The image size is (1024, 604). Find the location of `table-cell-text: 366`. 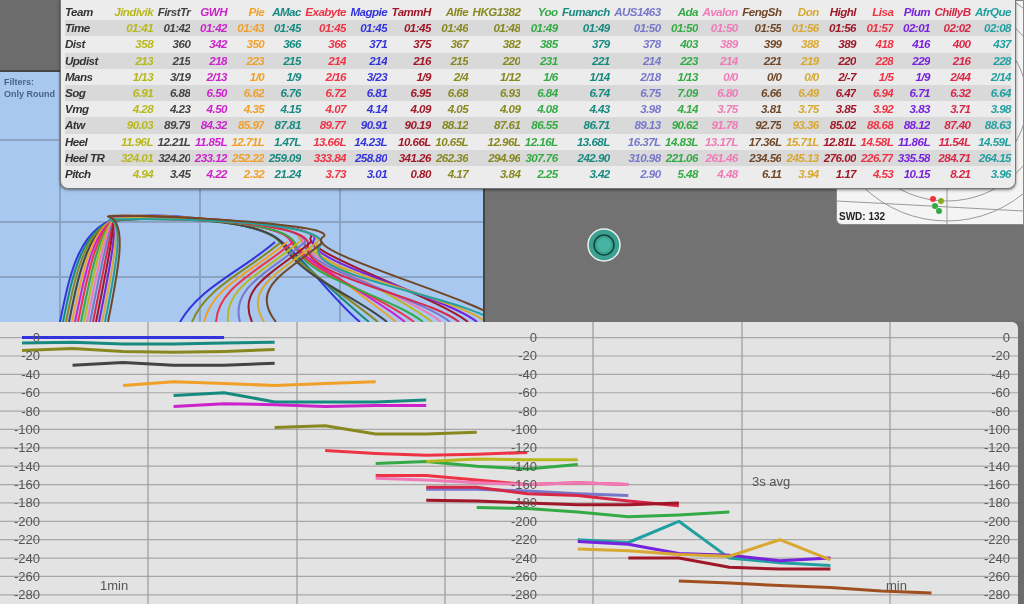

table-cell-text: 366 is located at coordinates (291, 44).